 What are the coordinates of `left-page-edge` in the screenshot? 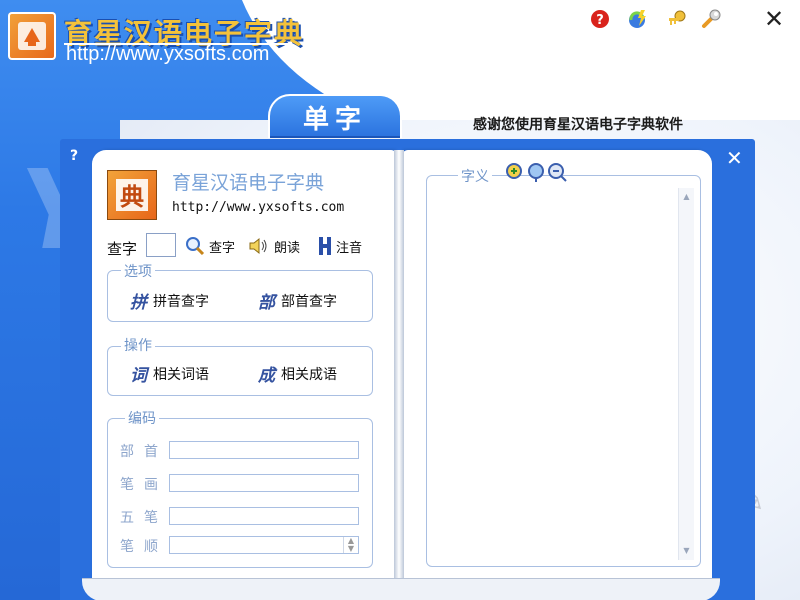 It's located at (242, 589).